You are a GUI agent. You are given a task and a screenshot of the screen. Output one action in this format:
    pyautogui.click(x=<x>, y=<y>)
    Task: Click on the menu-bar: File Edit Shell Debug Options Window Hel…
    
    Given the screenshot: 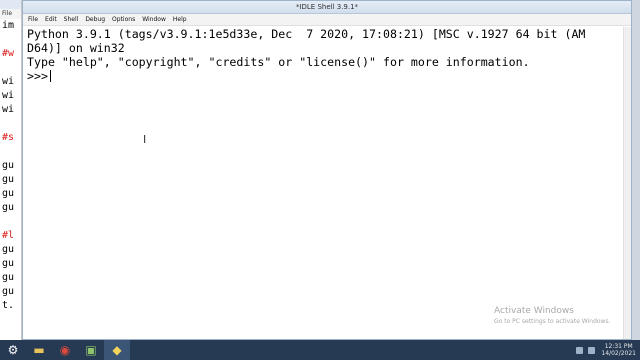 What is the action you would take?
    pyautogui.click(x=327, y=20)
    